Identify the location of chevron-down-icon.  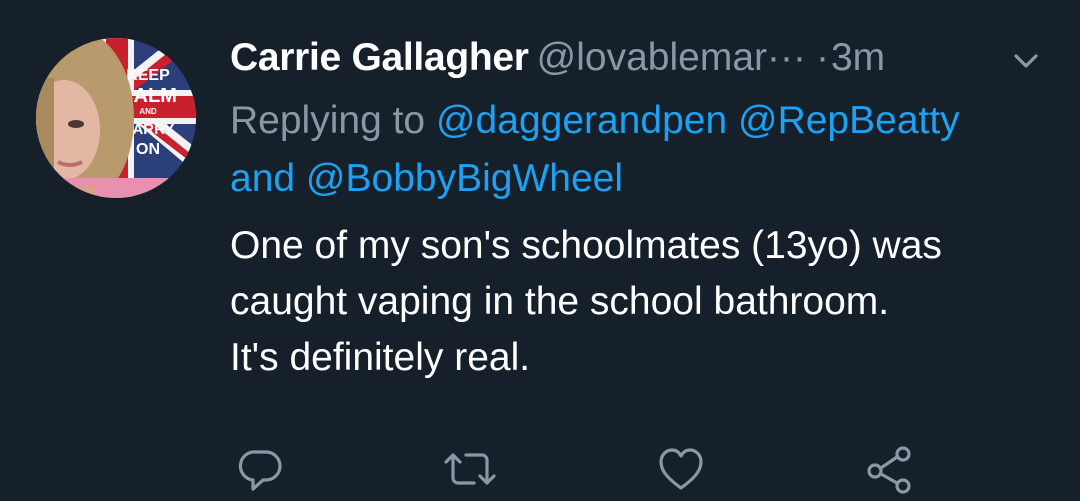
(1026, 61).